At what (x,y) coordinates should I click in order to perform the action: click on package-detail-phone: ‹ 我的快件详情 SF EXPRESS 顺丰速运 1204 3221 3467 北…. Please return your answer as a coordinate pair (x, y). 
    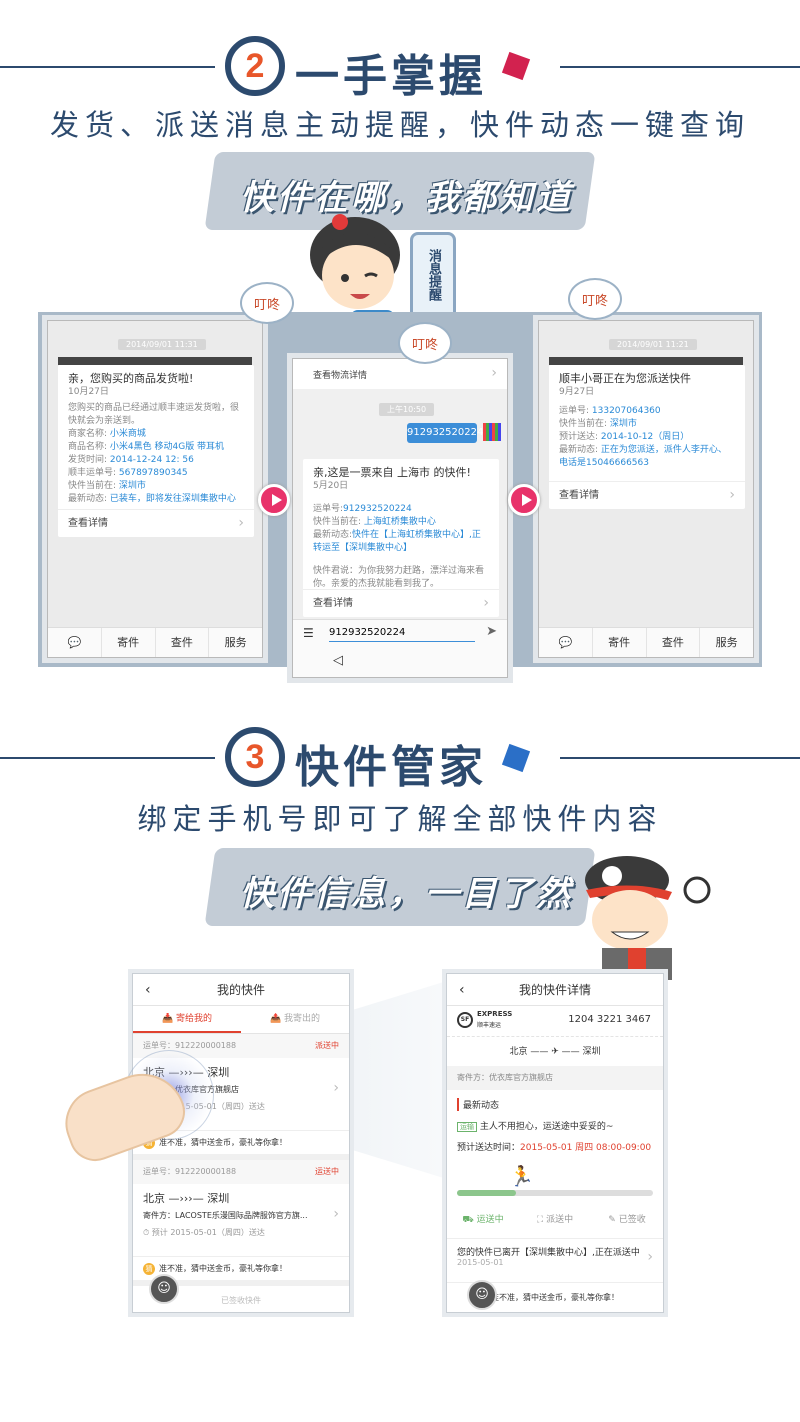
    Looking at the image, I should click on (555, 1143).